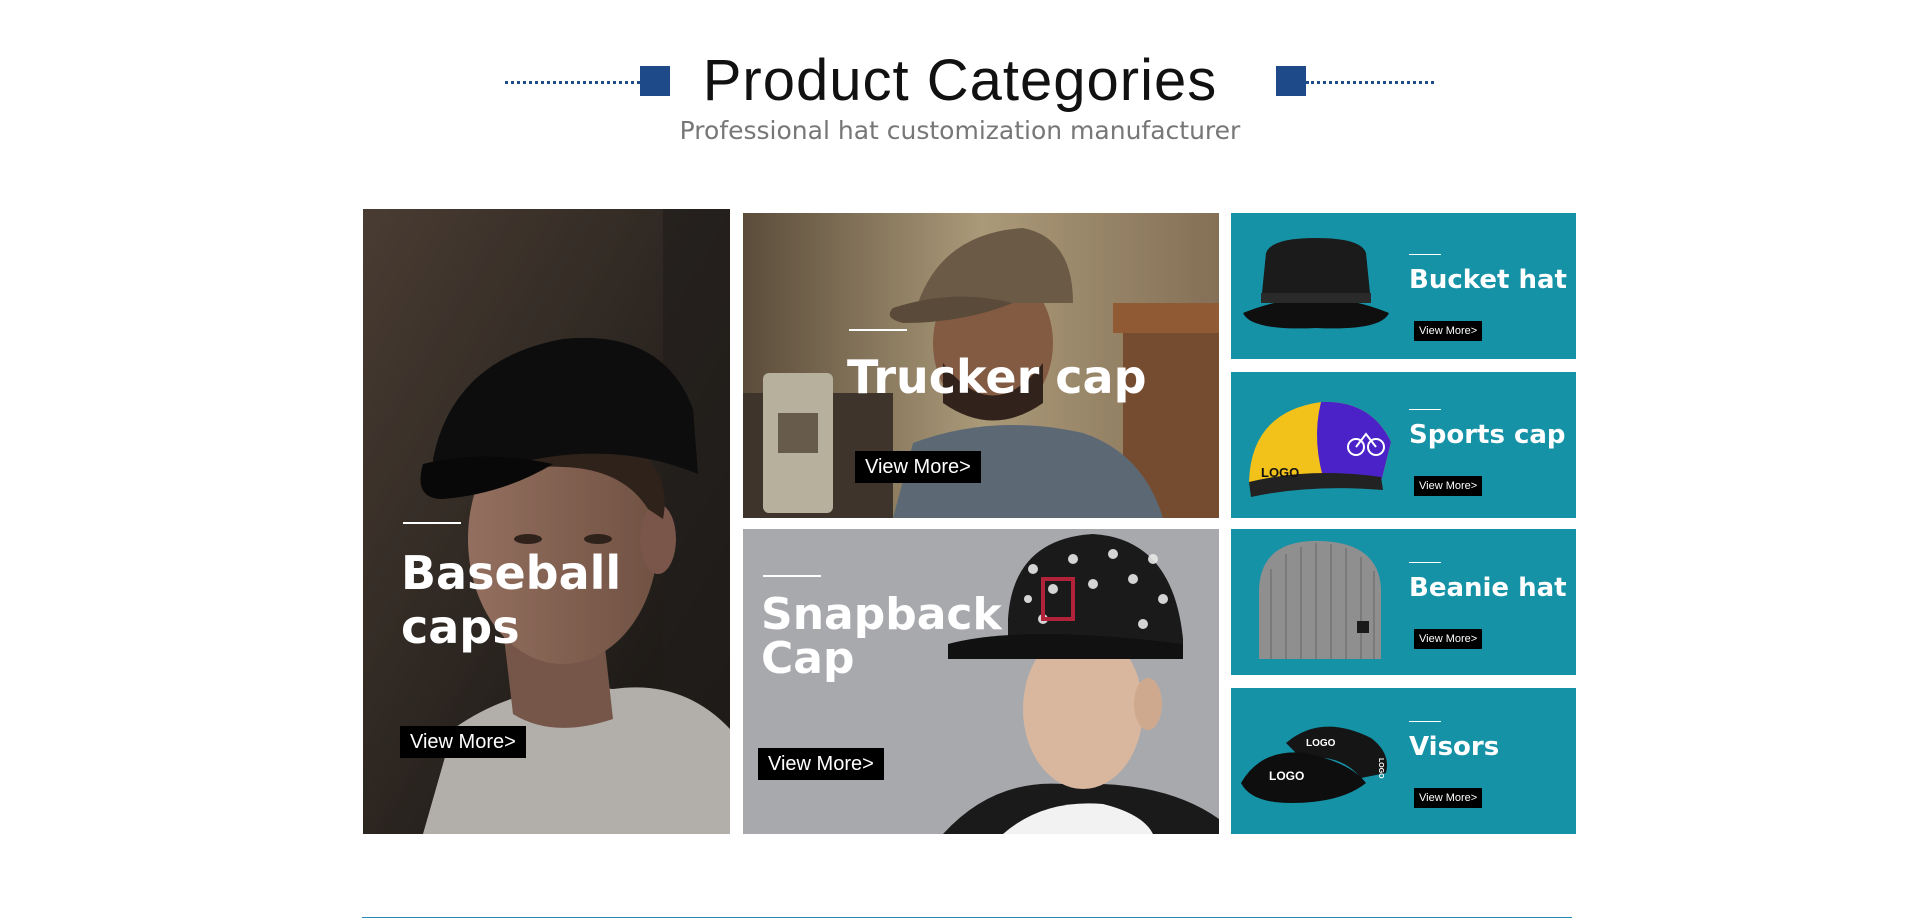  Describe the element at coordinates (918, 467) in the screenshot. I see `trucker-cap-view-more-button: View More>` at that location.